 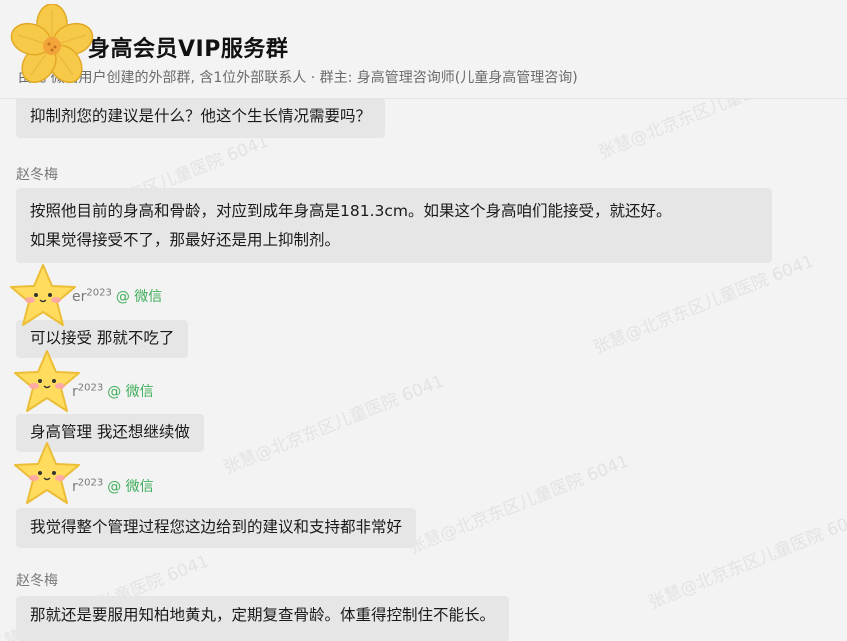 I want to click on message-text: 抑制剂您的建议是什么？他这个生长情况需要吗？, so click(x=201, y=116).